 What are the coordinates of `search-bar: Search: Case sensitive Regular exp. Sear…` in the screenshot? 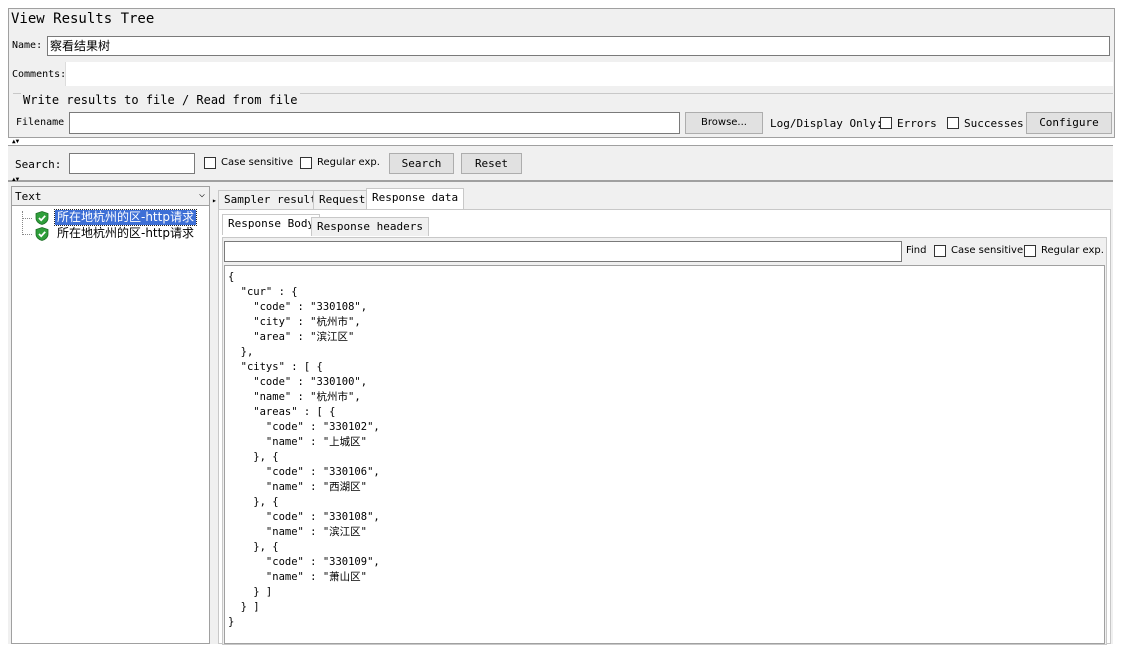 It's located at (560, 163).